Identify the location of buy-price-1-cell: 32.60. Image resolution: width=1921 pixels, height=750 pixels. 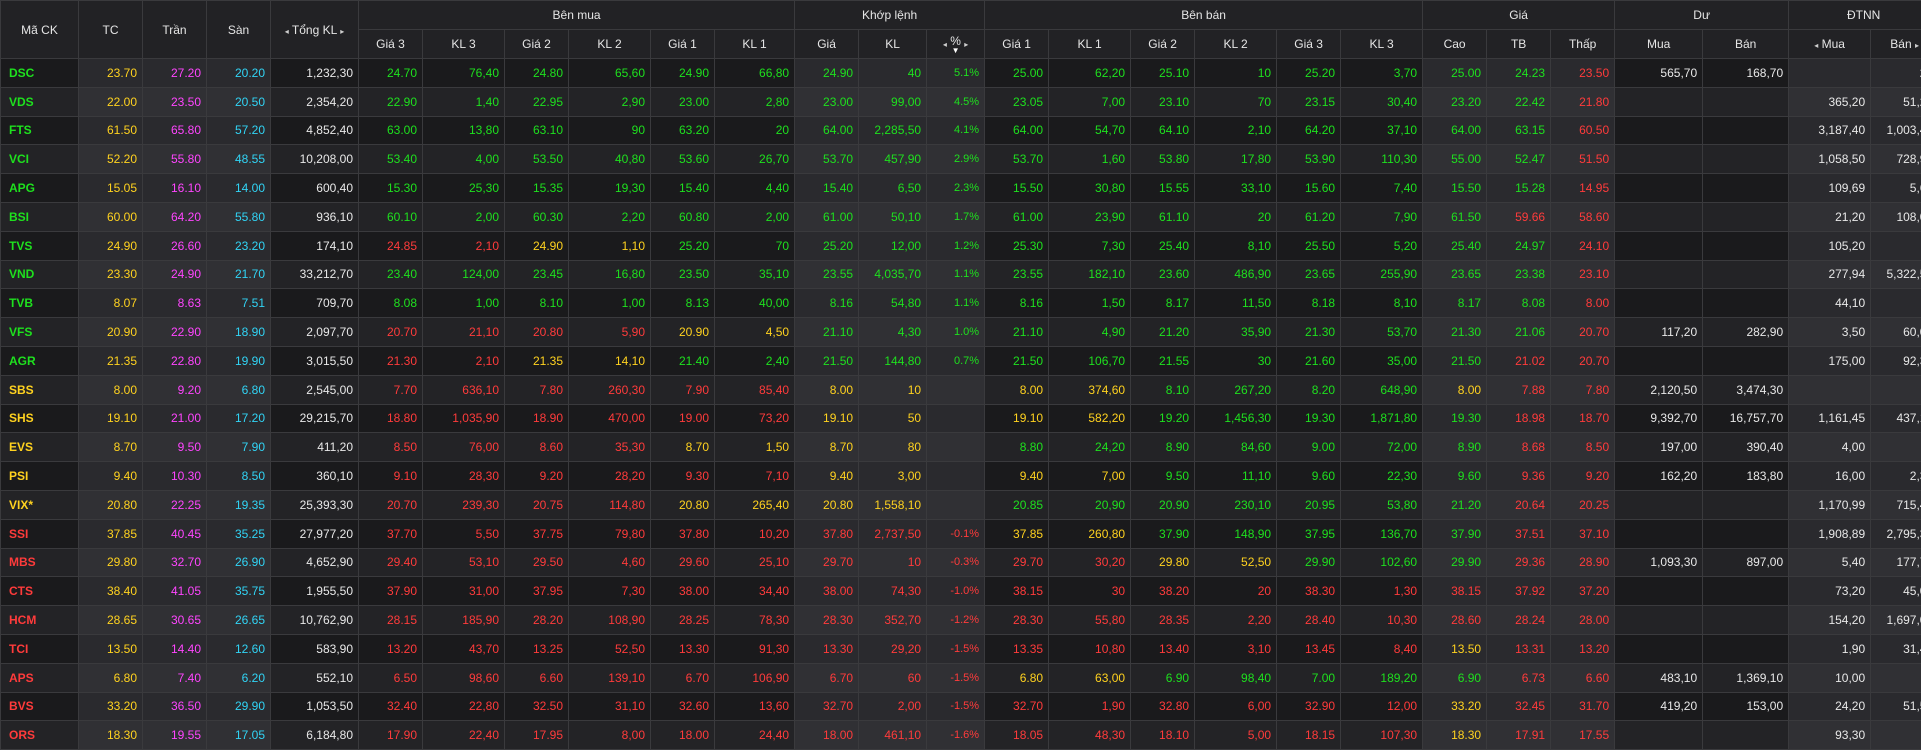
(683, 706).